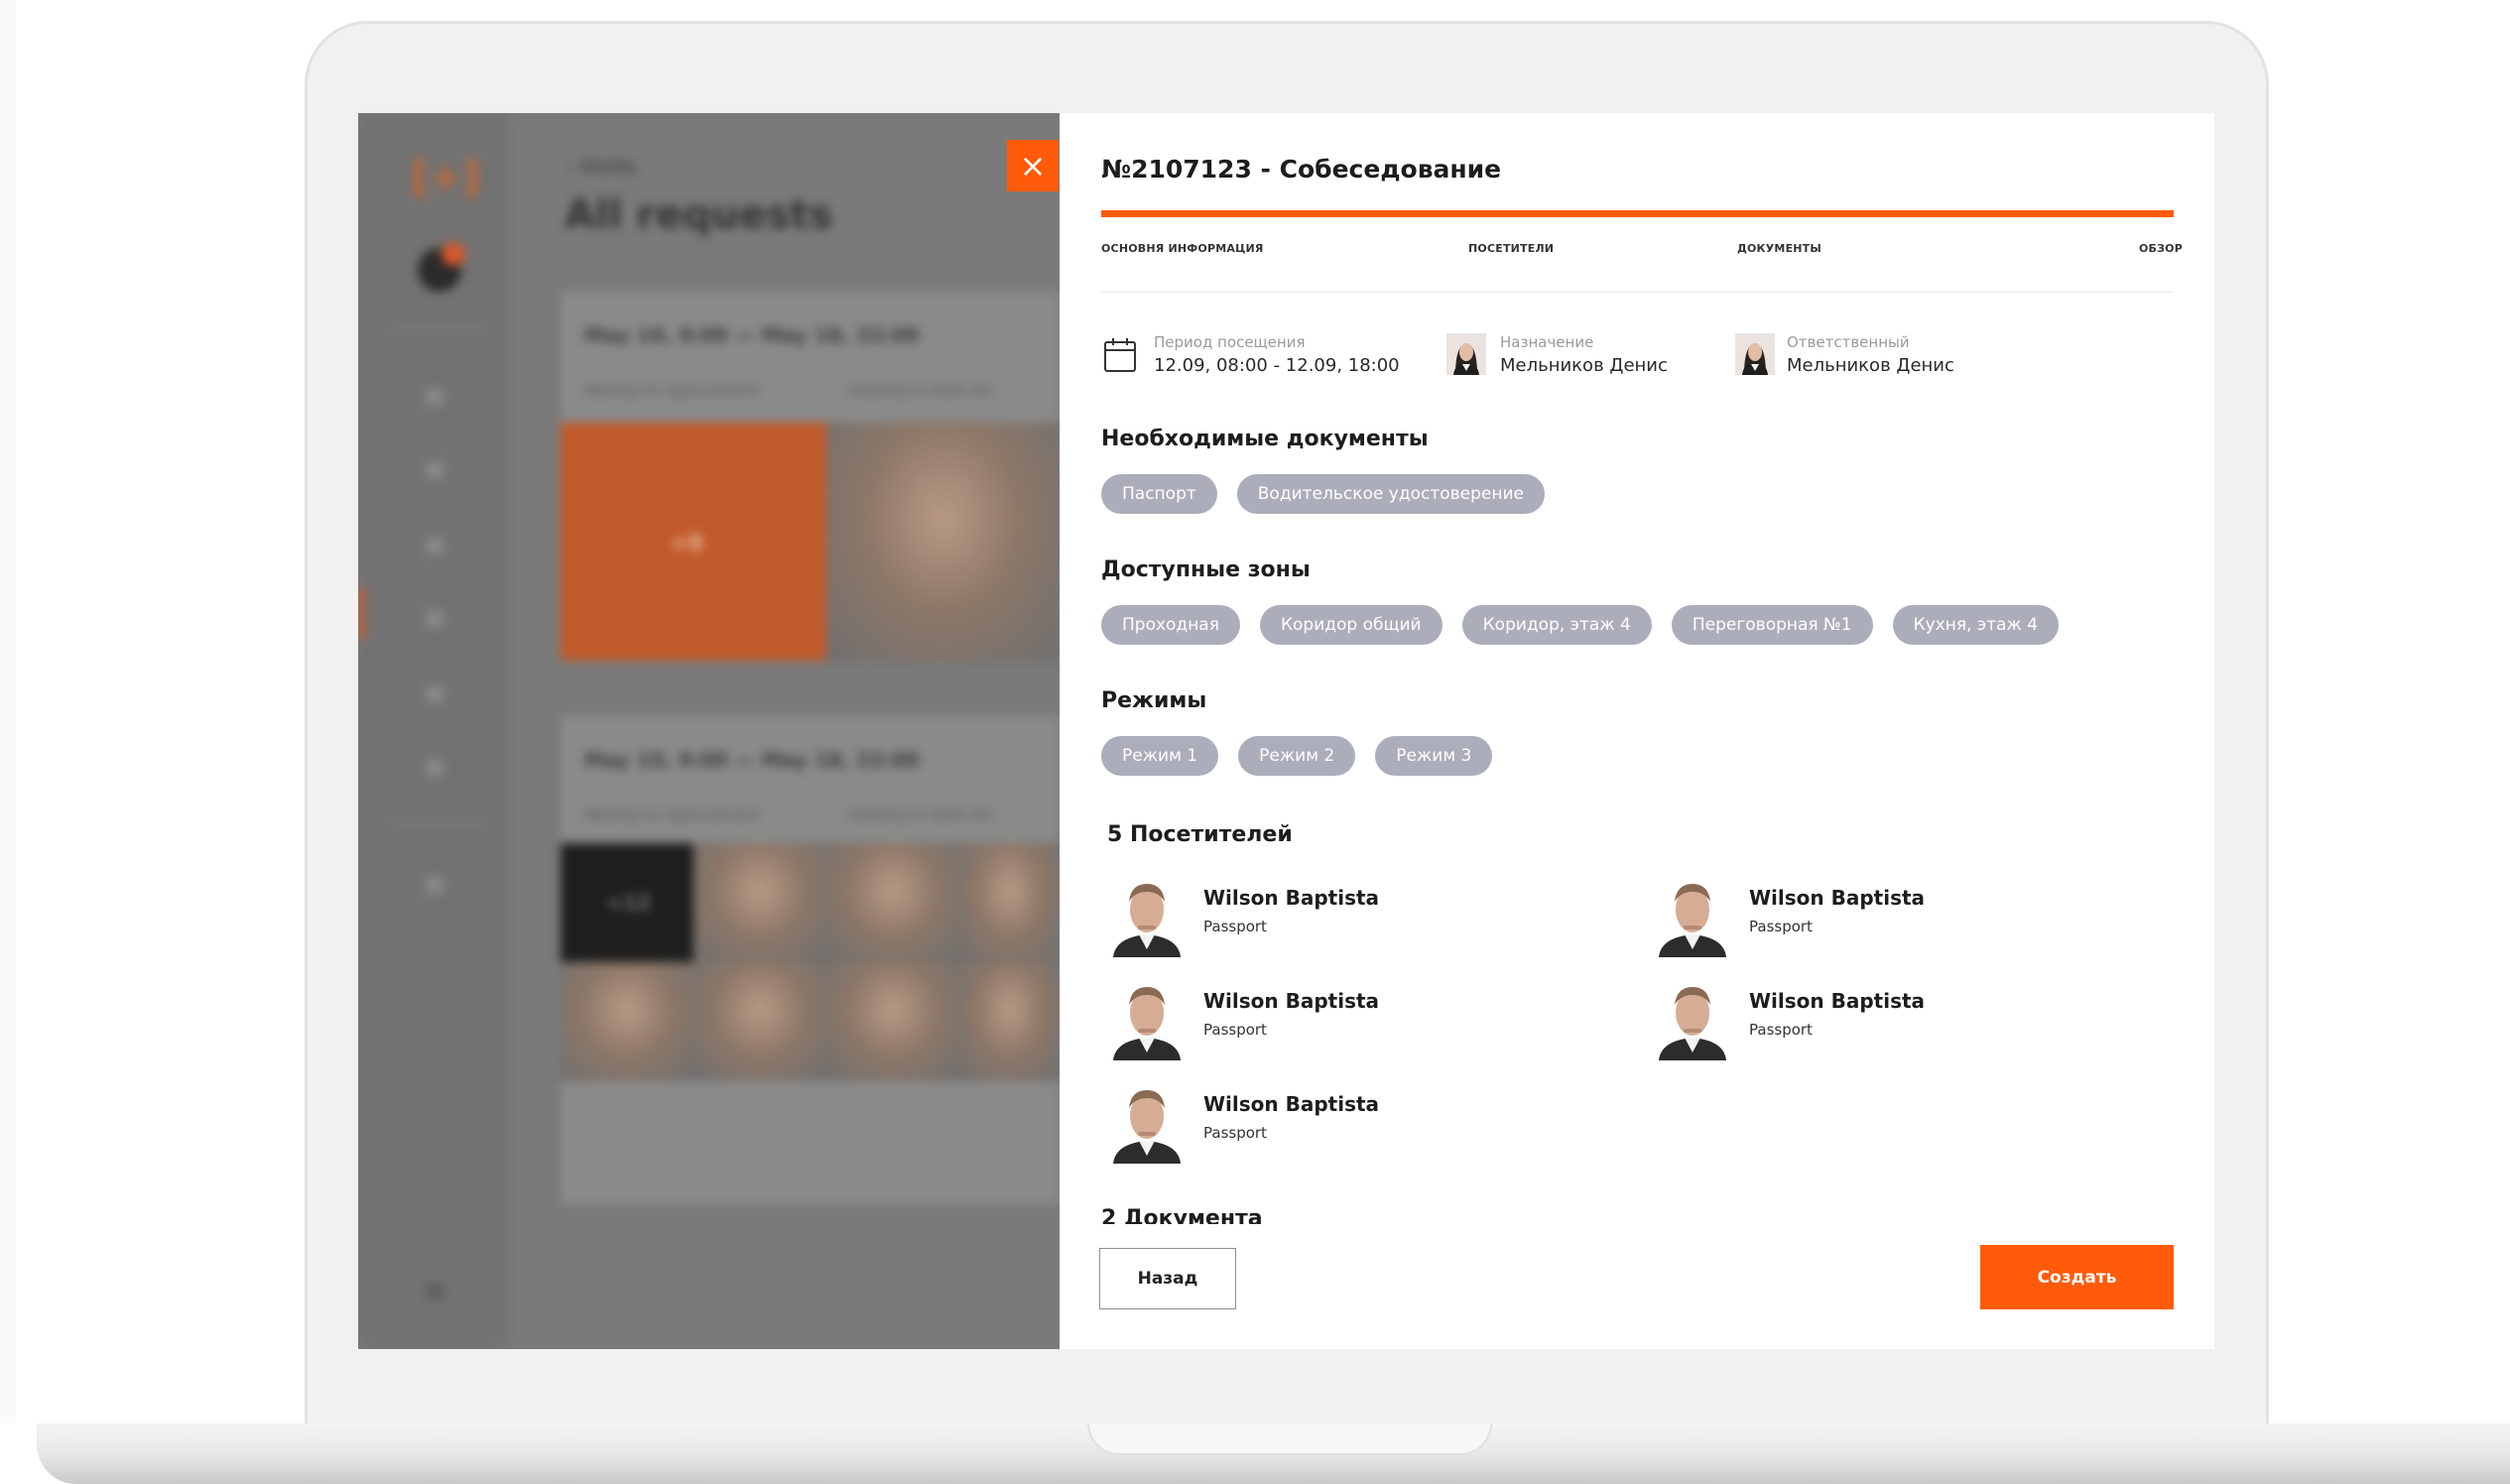  I want to click on responsible-label: Ответственный, so click(1848, 342).